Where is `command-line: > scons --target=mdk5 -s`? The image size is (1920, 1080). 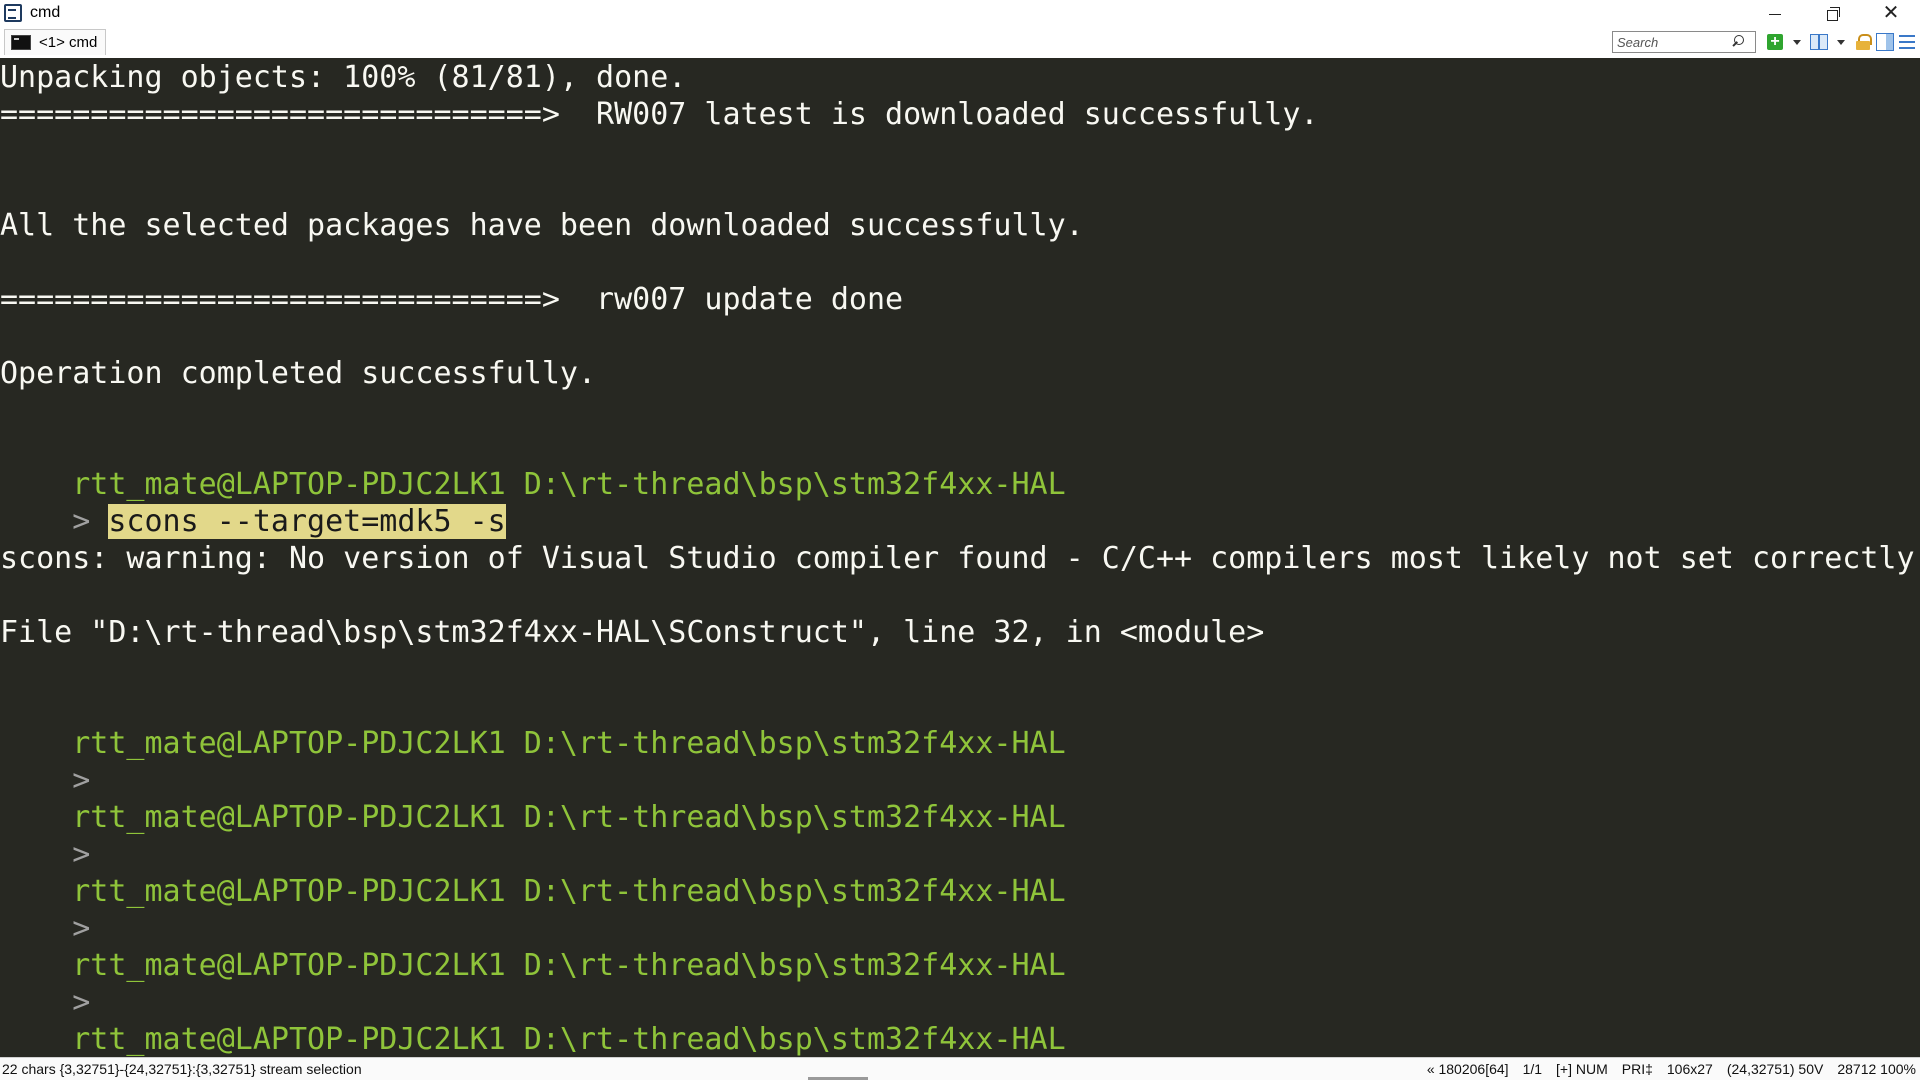 command-line: > scons --target=mdk5 -s is located at coordinates (253, 502).